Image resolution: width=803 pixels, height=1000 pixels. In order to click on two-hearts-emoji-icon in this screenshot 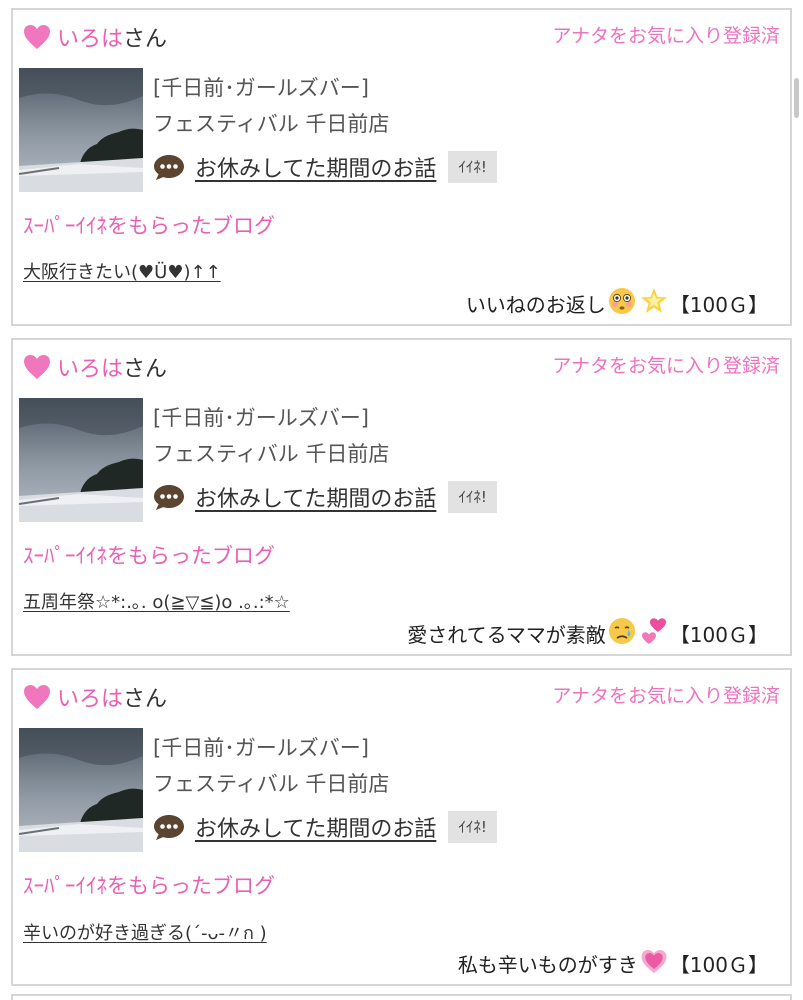, I will do `click(654, 631)`.